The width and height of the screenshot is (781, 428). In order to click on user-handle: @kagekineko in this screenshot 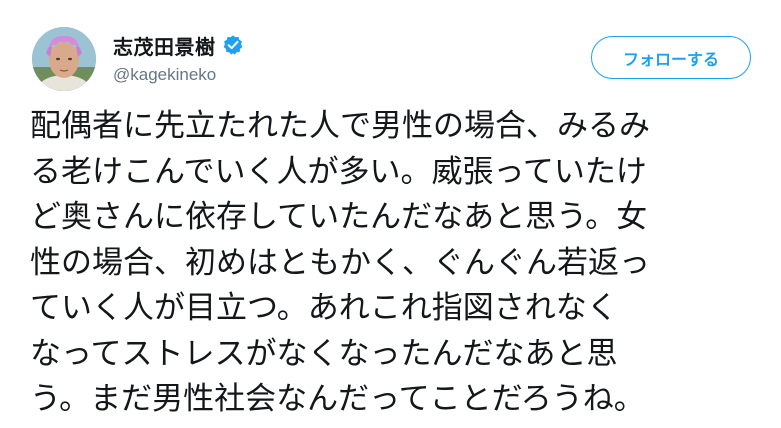, I will do `click(178, 75)`.